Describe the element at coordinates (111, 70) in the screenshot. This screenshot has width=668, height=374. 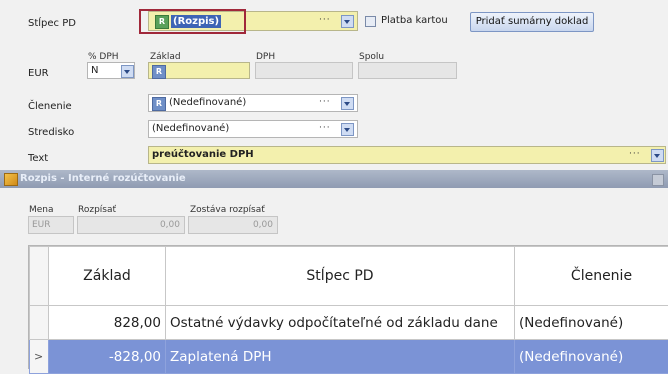
I see `dph-percent-select: N` at that location.